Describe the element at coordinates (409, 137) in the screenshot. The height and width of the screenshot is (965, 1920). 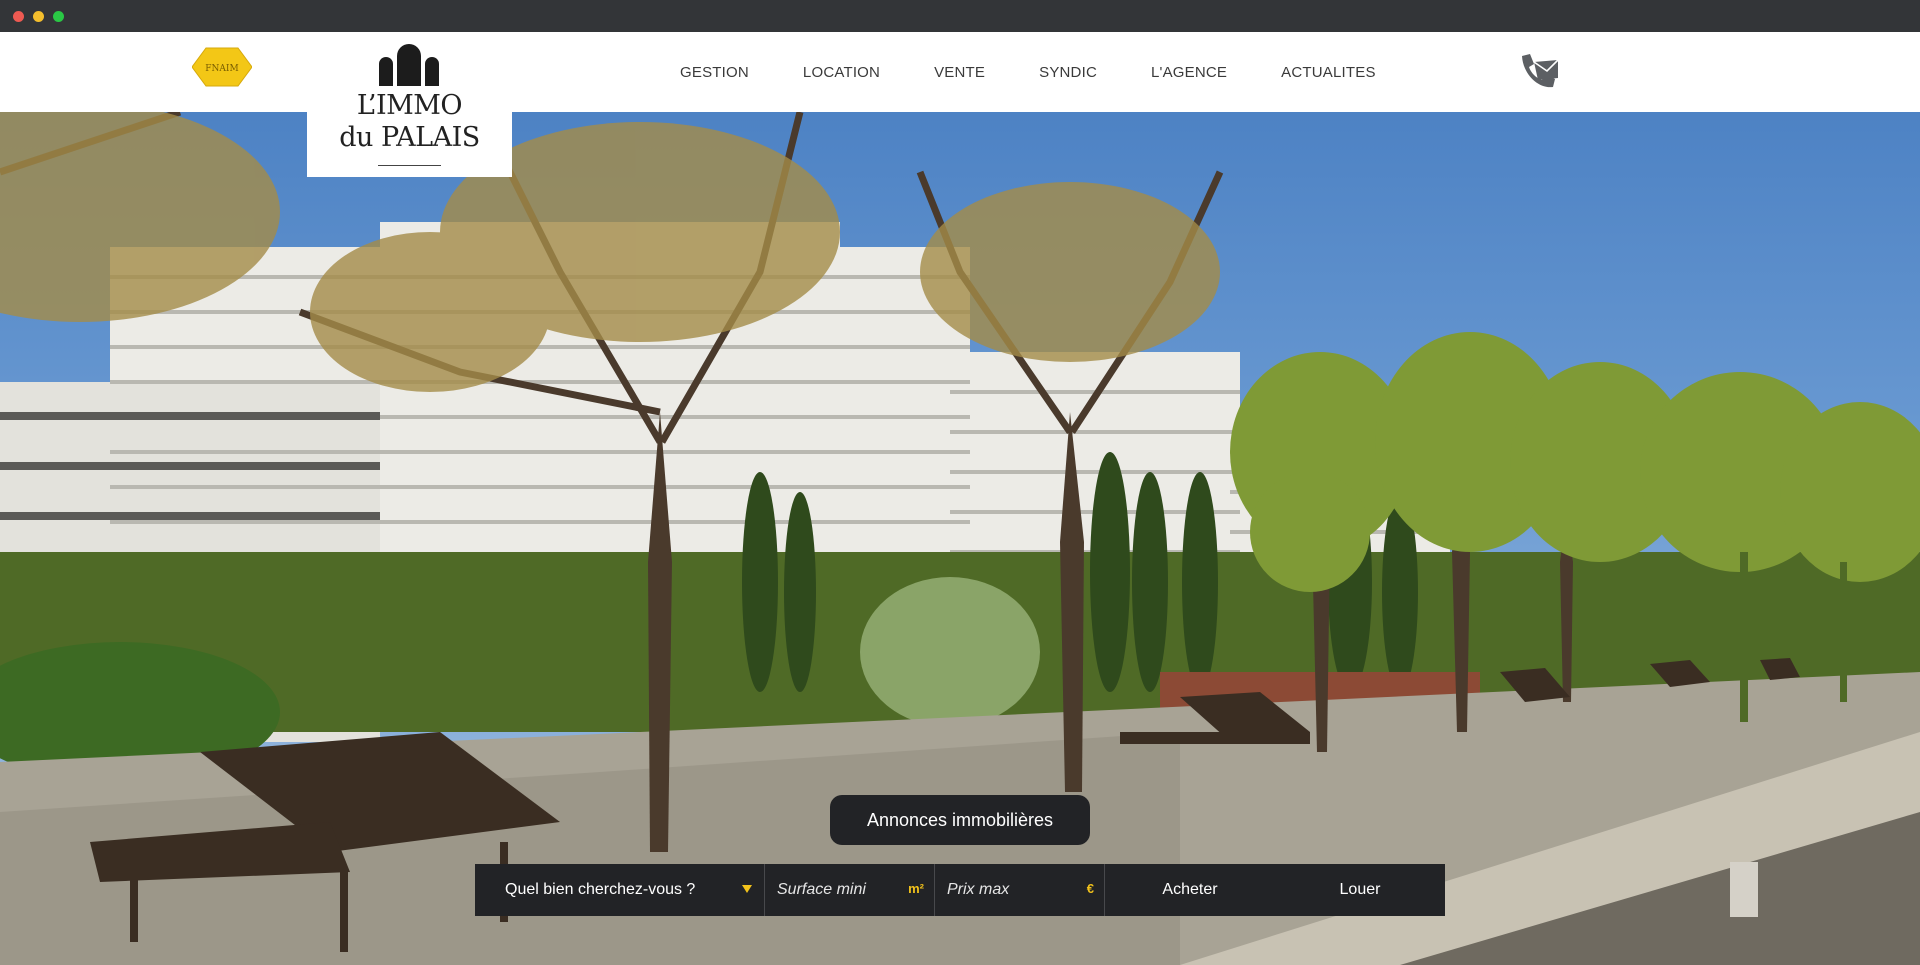
I see `logo-text-line2: du PALAIS` at that location.